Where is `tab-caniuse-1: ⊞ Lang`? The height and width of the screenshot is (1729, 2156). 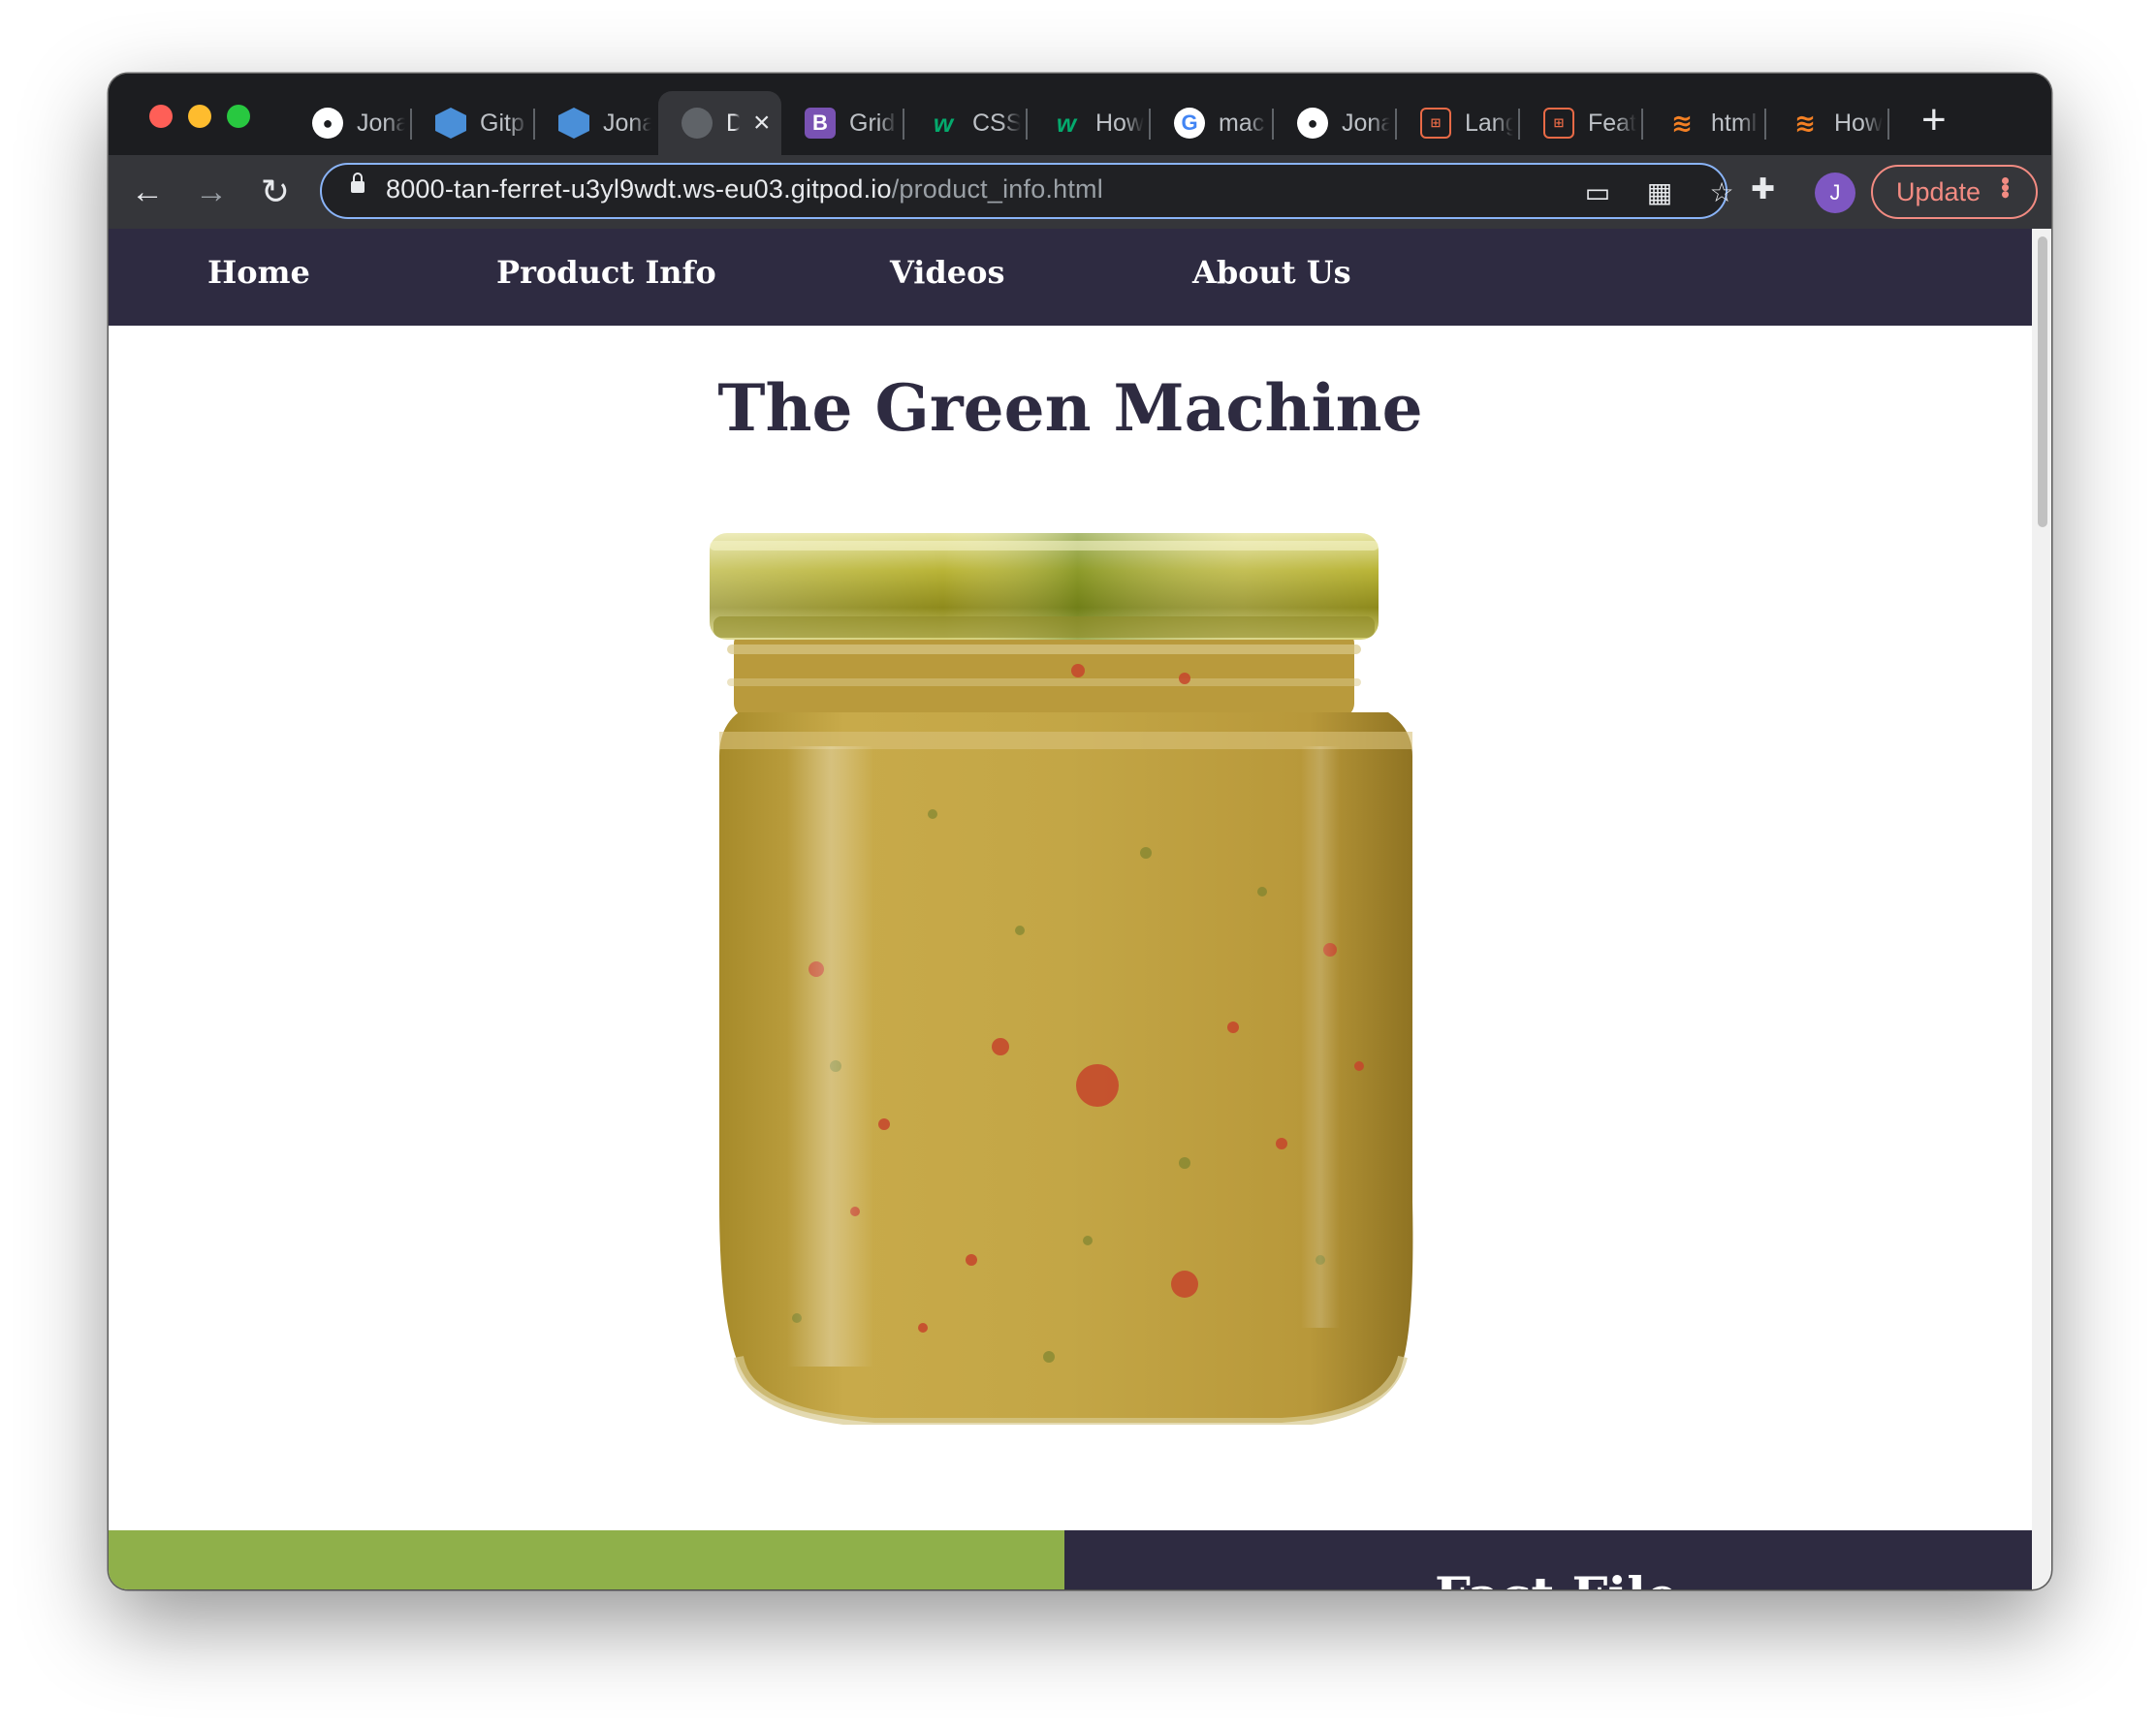
tab-caniuse-1: ⊞ Lang is located at coordinates (1458, 123).